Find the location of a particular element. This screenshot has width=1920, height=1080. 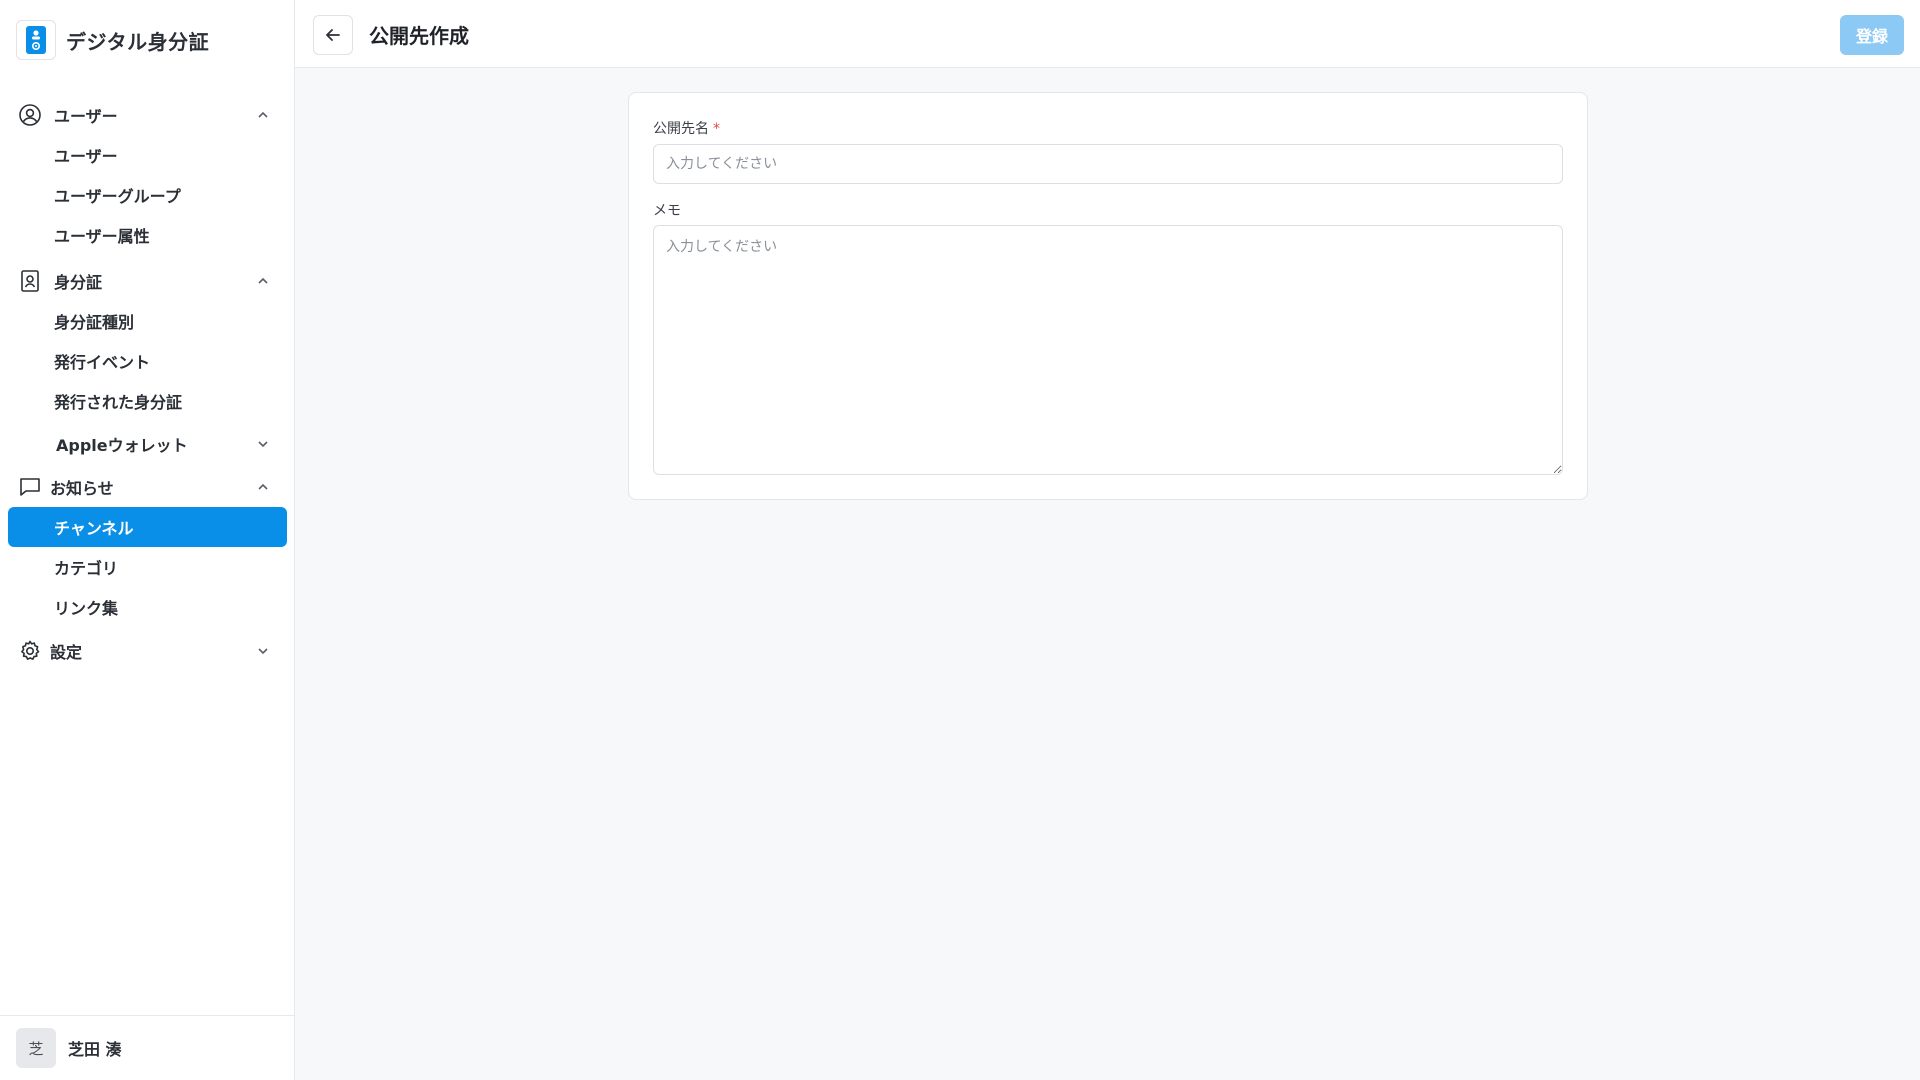

memo-field-label: メモ is located at coordinates (667, 211).